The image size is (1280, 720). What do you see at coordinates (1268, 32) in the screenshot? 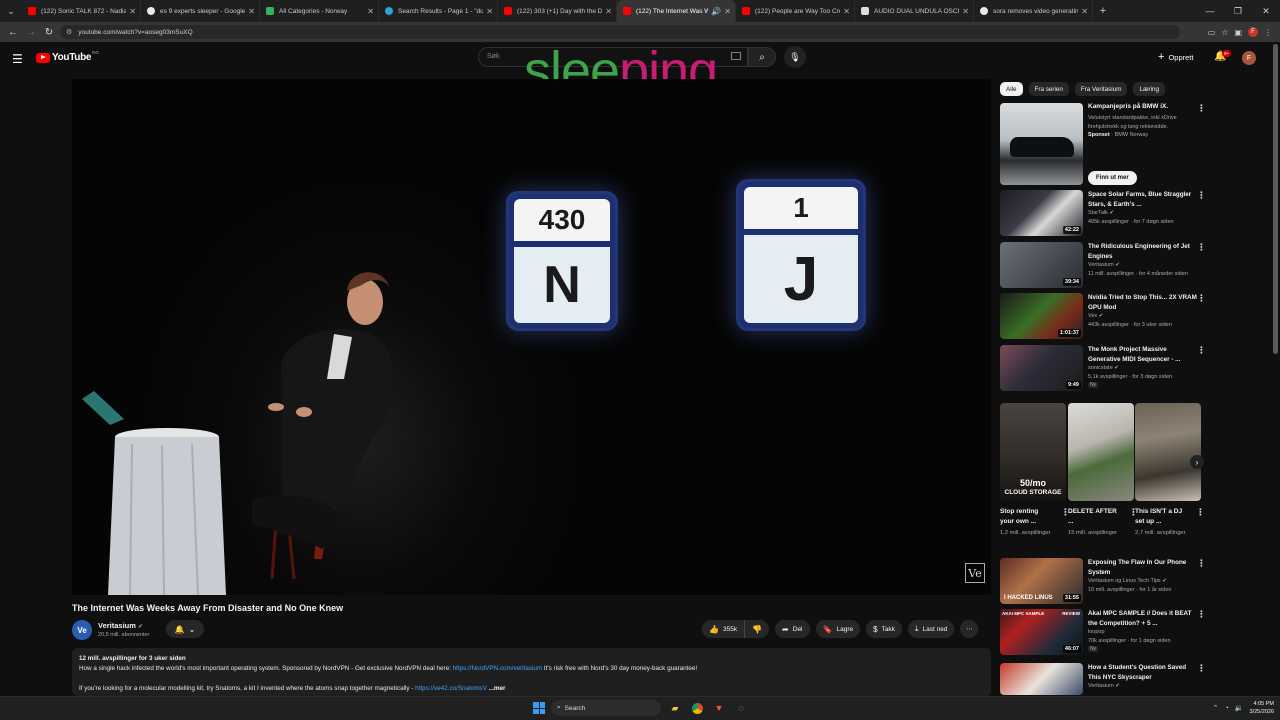
I see `browser-menu-icon: ⋮` at bounding box center [1268, 32].